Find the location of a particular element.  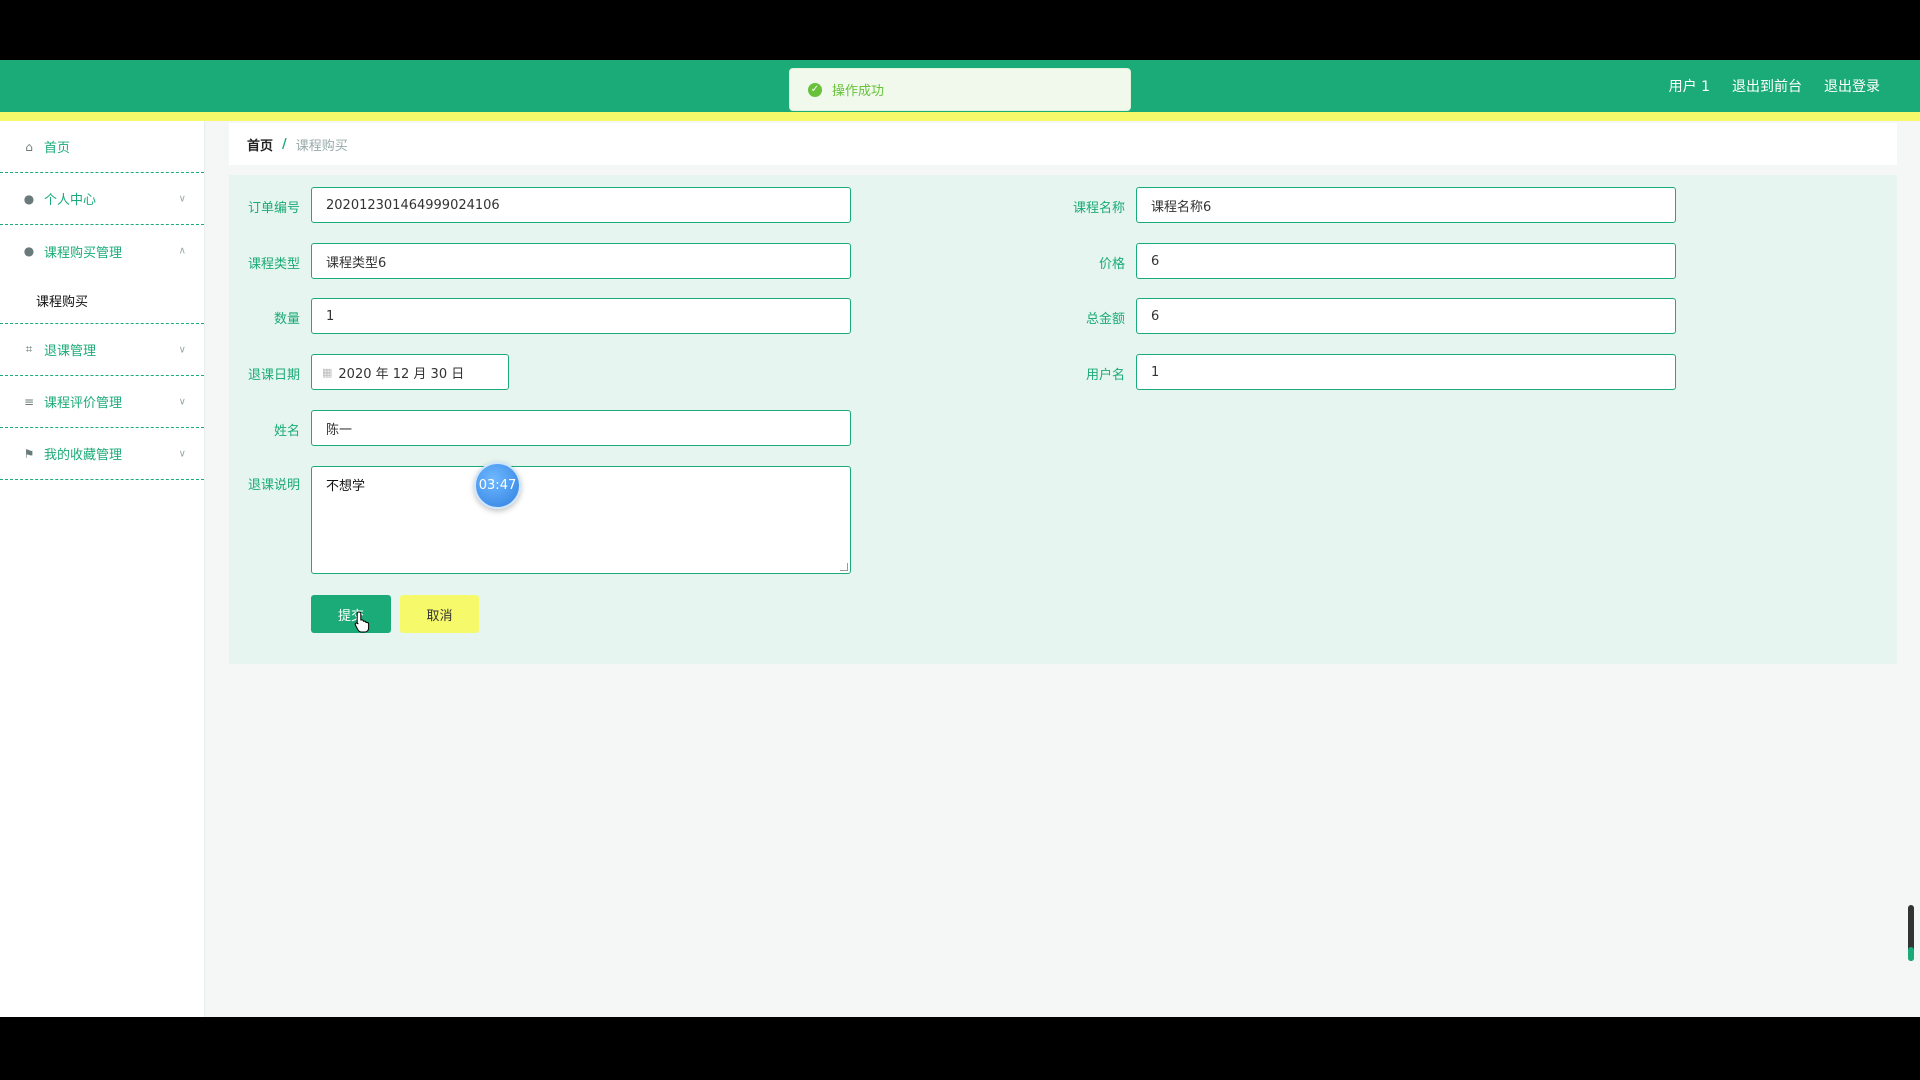

drop-date-value: 2020 年 12 月 30 日 is located at coordinates (401, 374).